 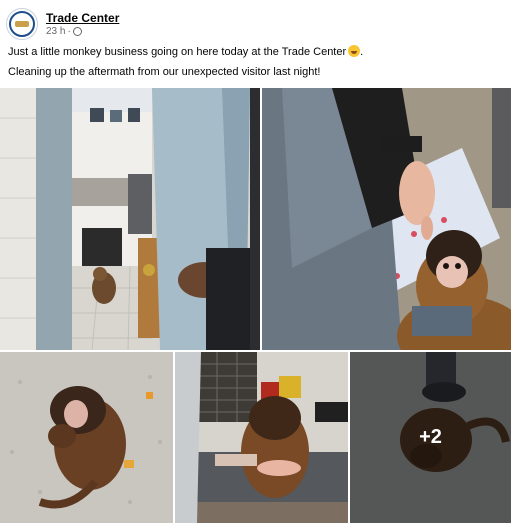 What do you see at coordinates (82, 18) in the screenshot?
I see `author-name: Trade Center` at bounding box center [82, 18].